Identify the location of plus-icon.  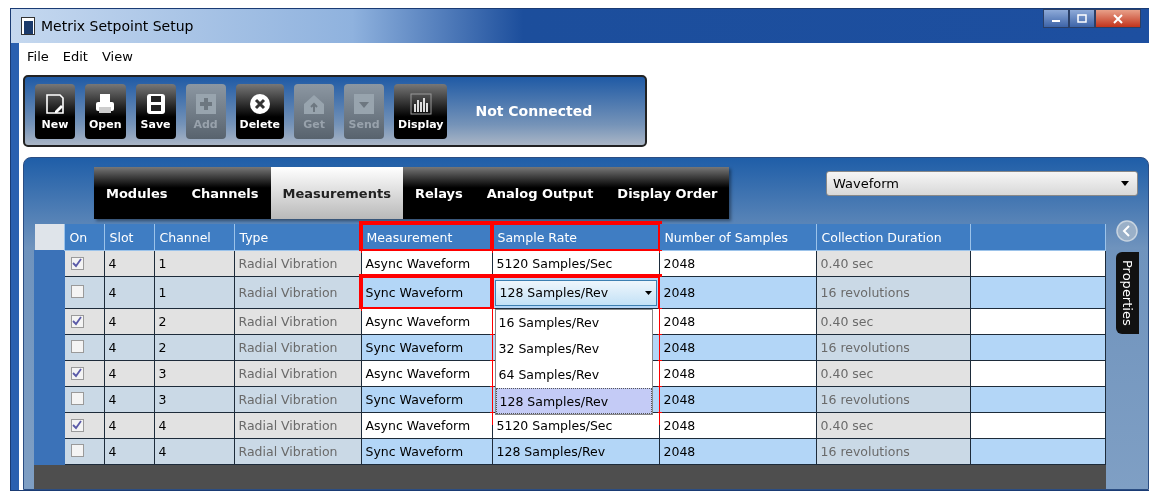
(205, 103).